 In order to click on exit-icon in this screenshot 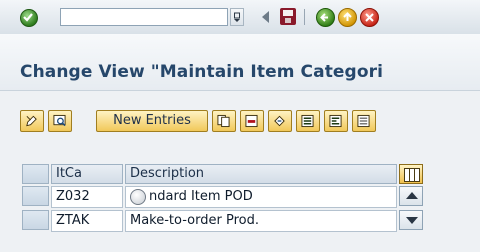, I will do `click(347, 17)`.